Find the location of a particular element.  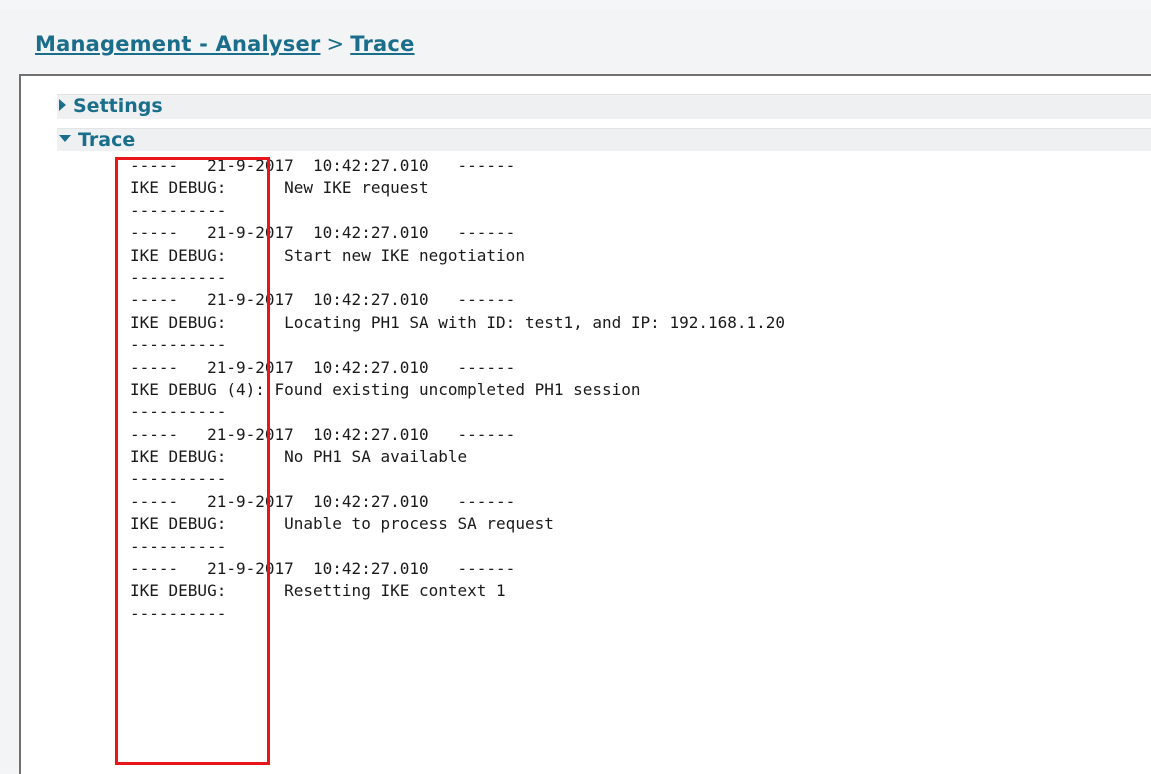

trace-line: IKE DEBUG: Start new IKE negotiation is located at coordinates (327, 255).